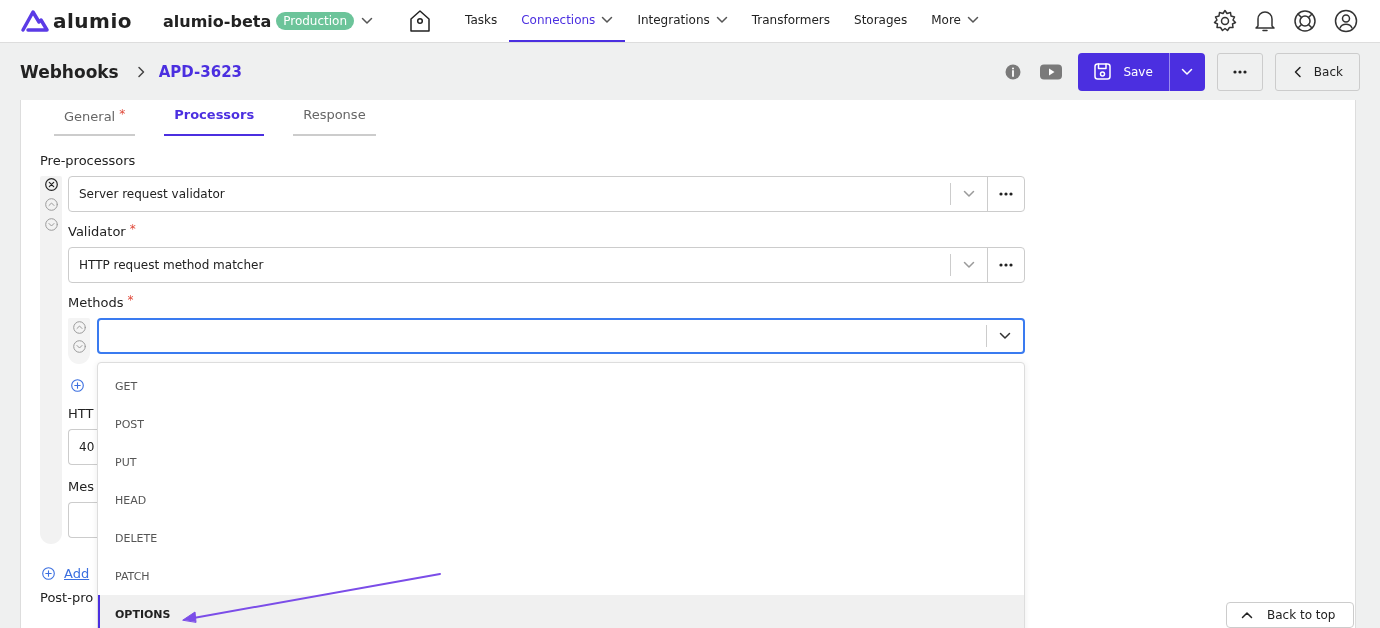 The width and height of the screenshot is (1380, 628). Describe the element at coordinates (1123, 71) in the screenshot. I see `save-button: Save` at that location.